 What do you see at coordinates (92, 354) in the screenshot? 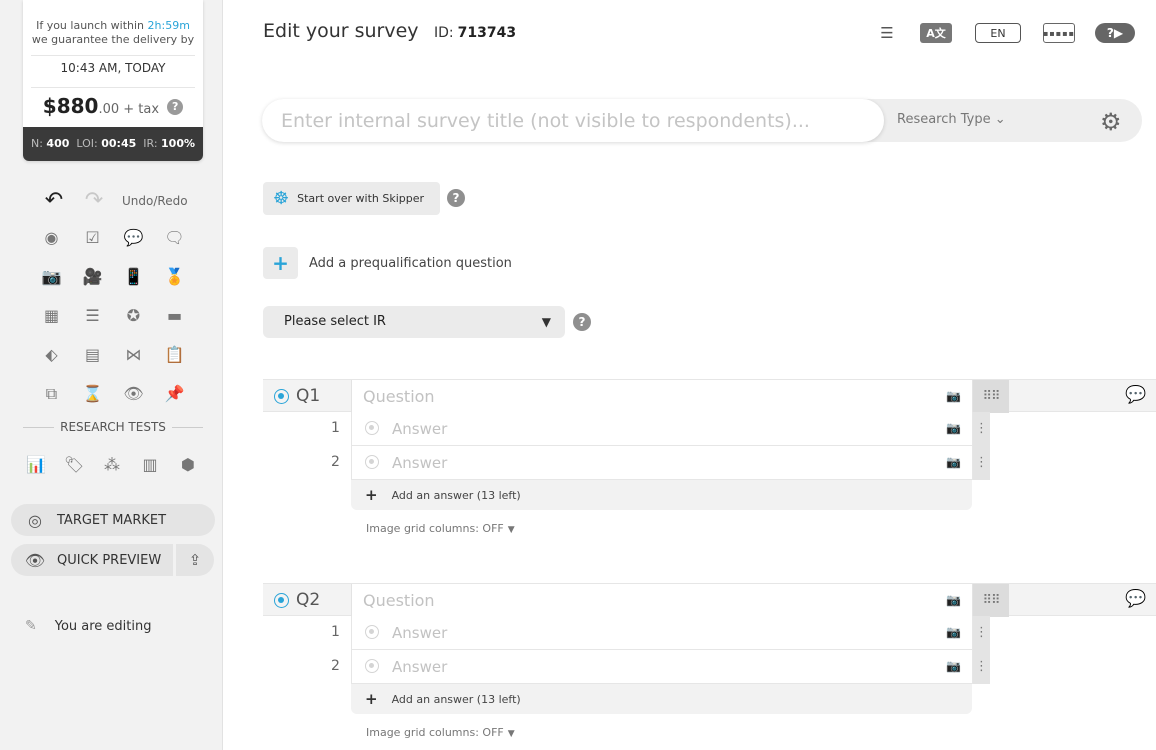
I see `tool-button: ▤` at bounding box center [92, 354].